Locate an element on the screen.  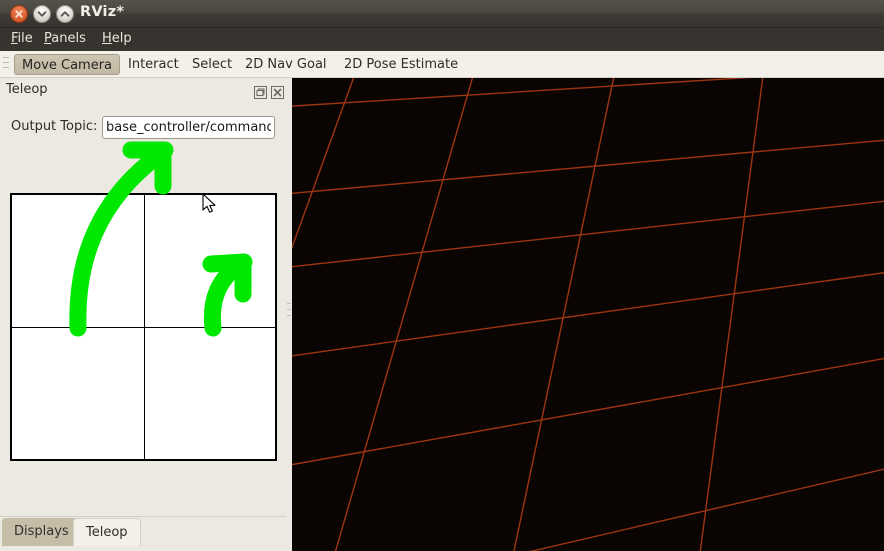
teleop-panel-header: Teleop is located at coordinates (143, 92).